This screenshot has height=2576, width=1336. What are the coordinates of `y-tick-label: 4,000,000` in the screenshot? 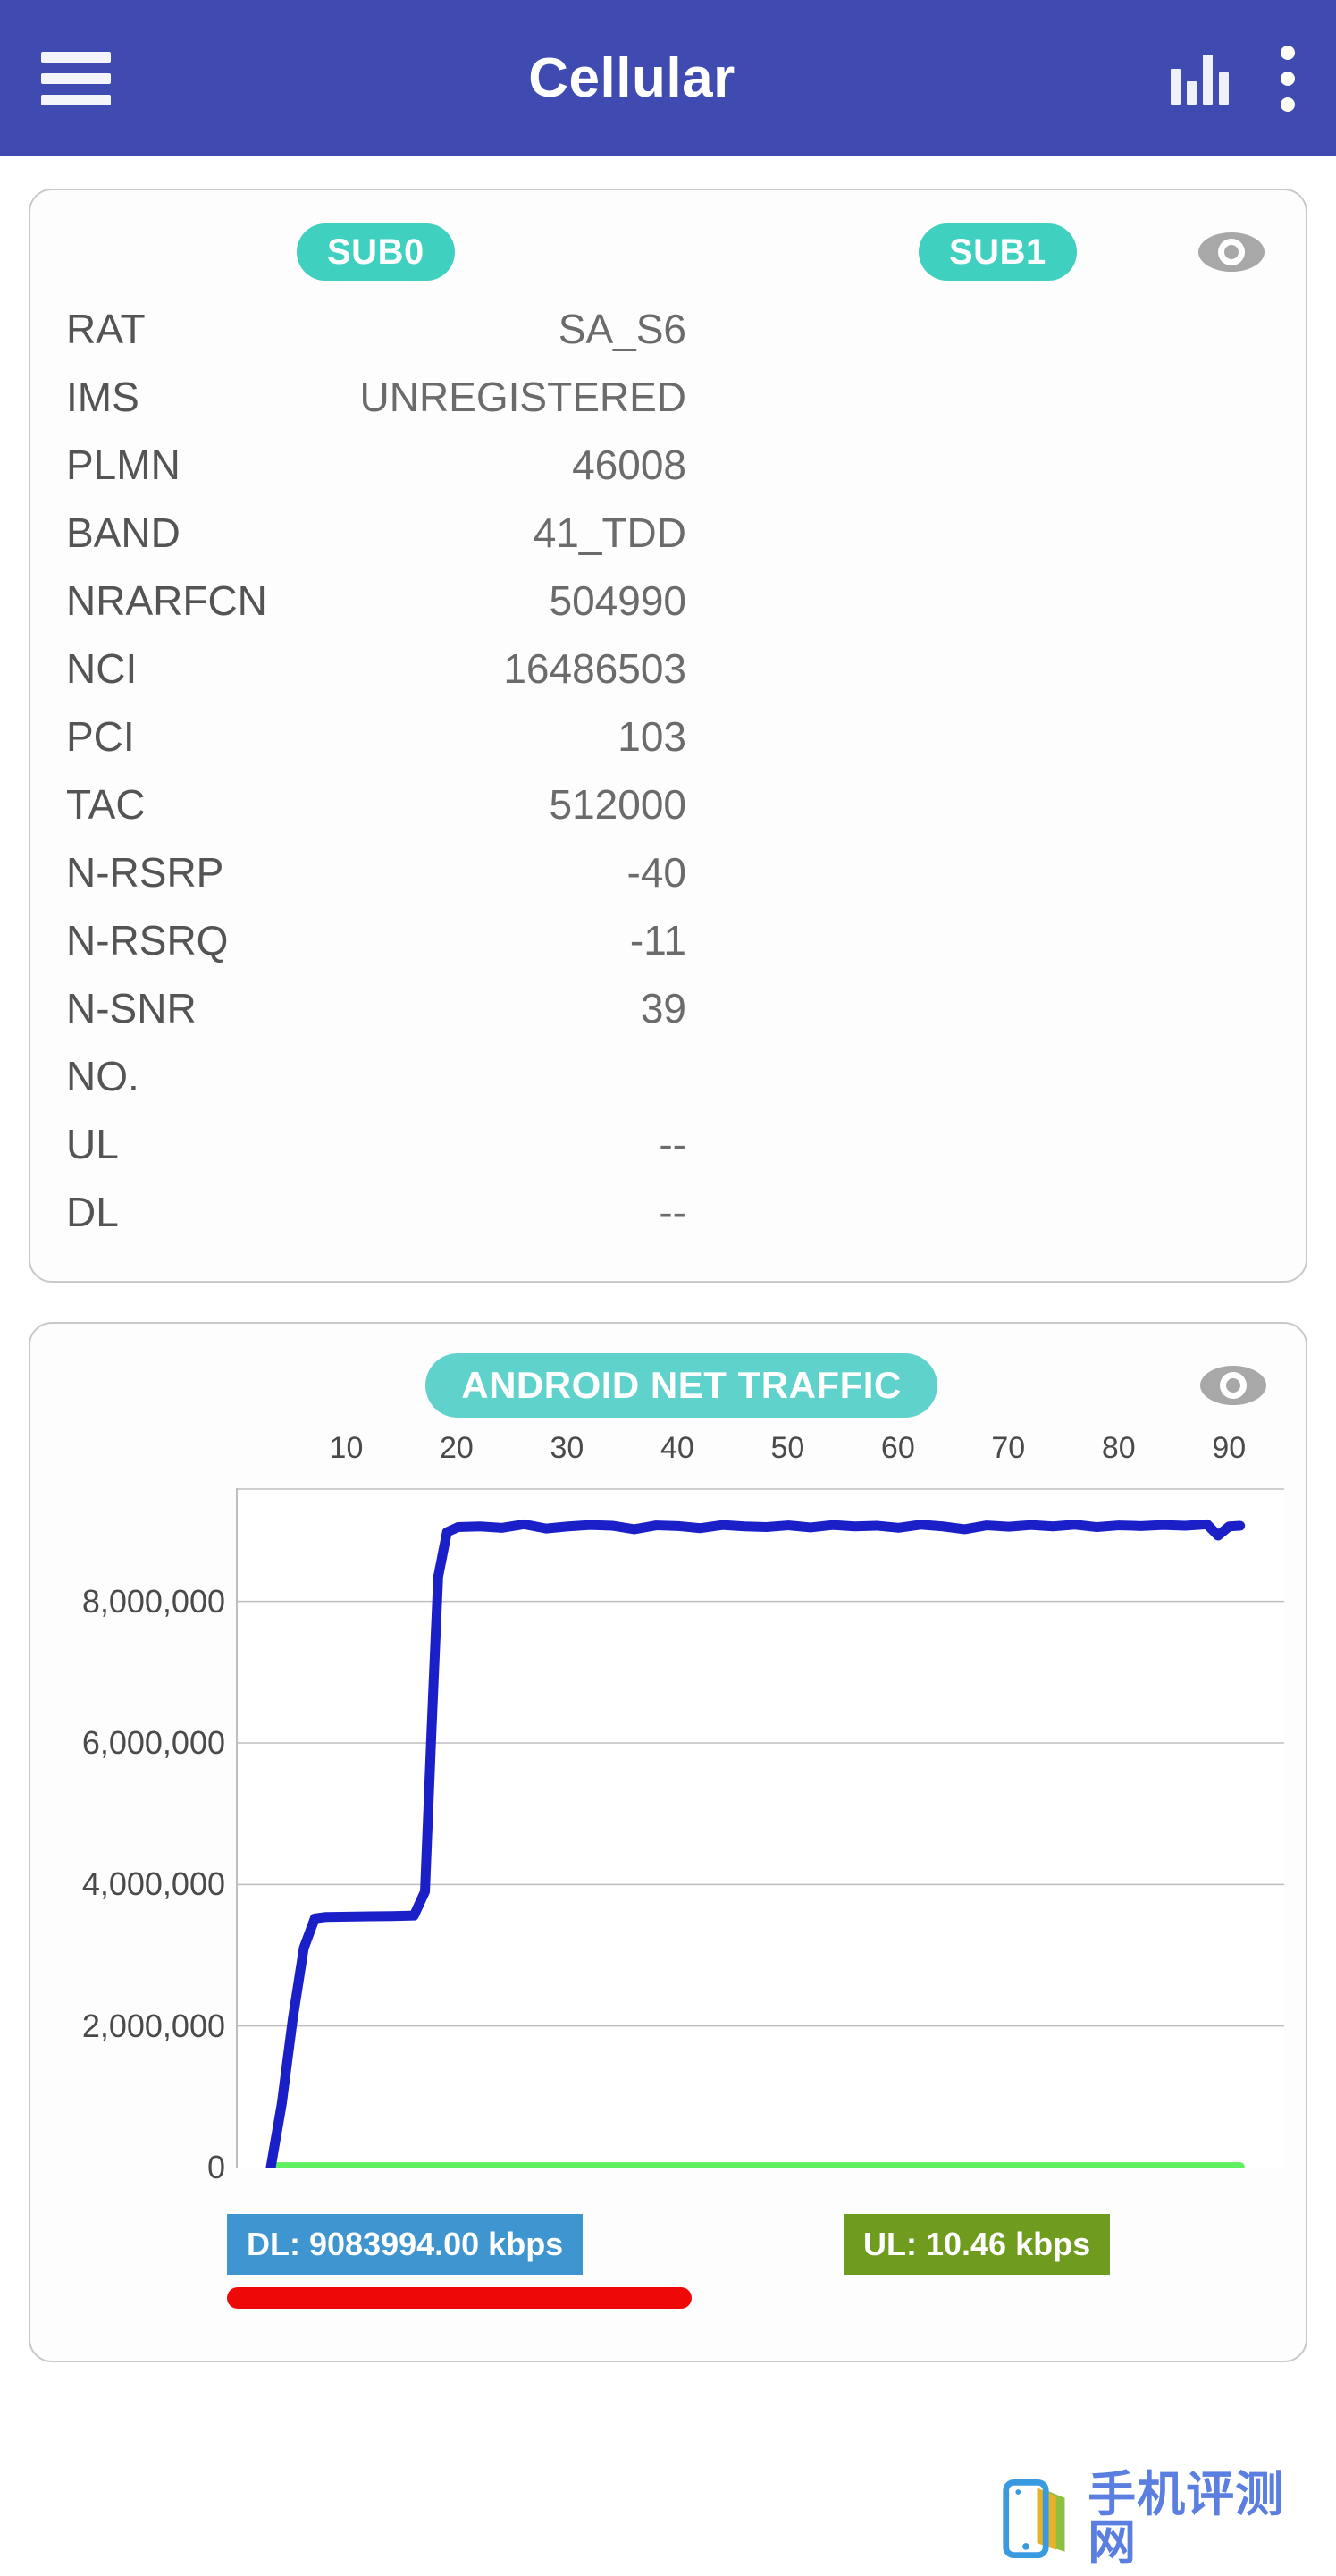 It's located at (153, 1884).